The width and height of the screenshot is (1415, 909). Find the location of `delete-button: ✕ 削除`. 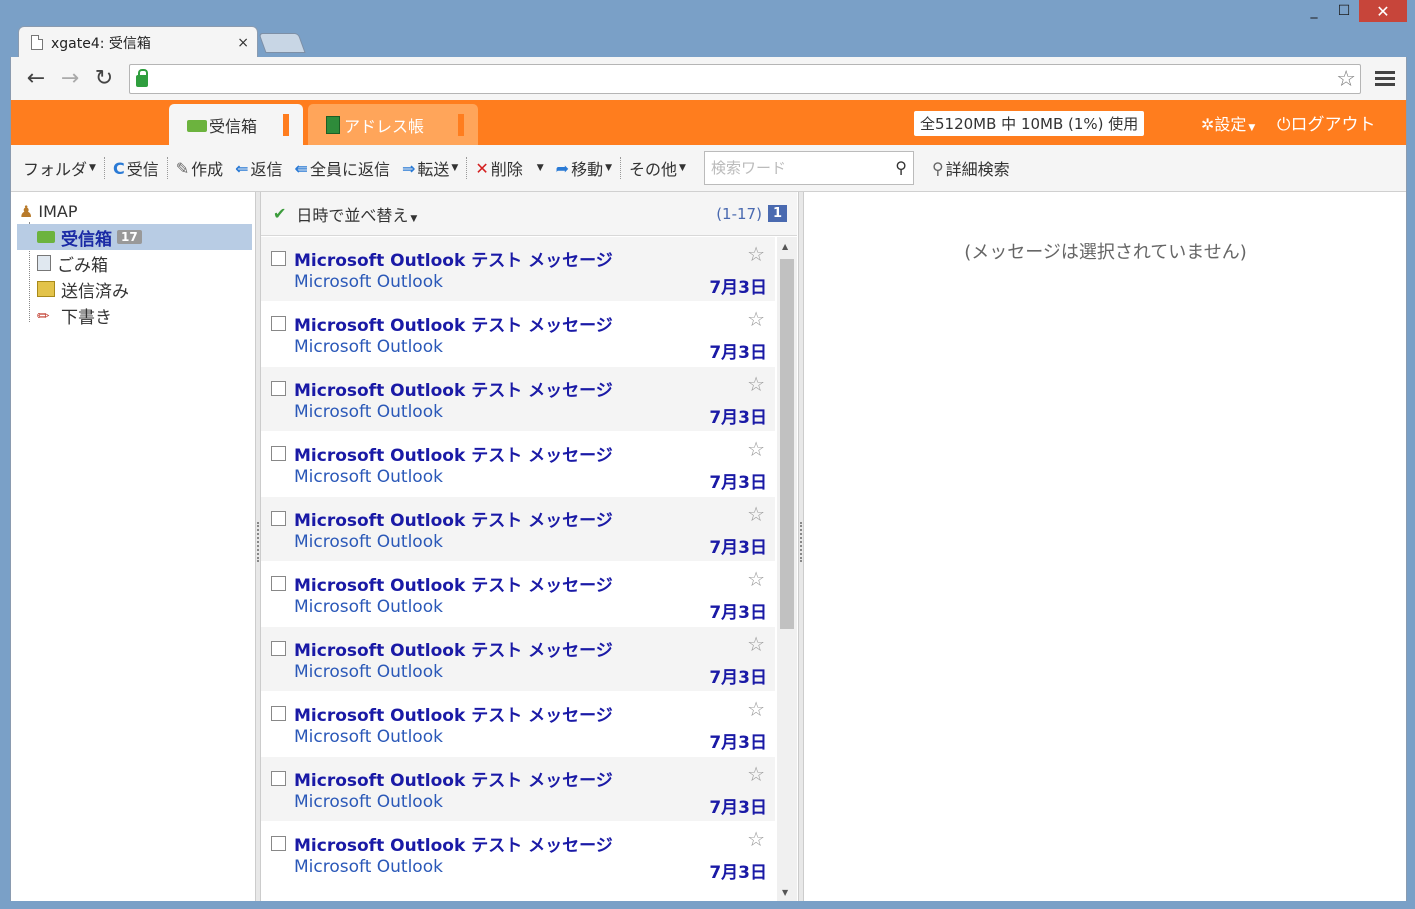

delete-button: ✕ 削除 is located at coordinates (498, 168).